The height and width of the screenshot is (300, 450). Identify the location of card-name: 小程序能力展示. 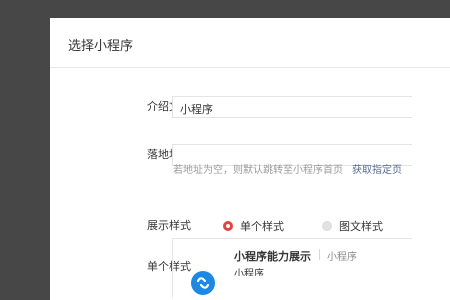
(272, 256).